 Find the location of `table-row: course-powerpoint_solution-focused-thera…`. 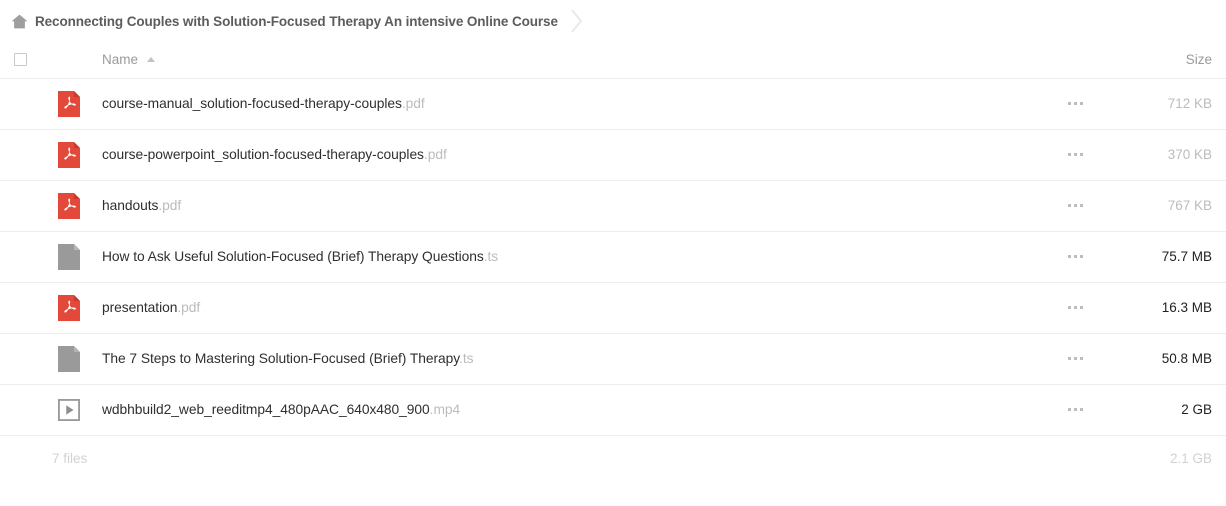

table-row: course-powerpoint_solution-focused-thera… is located at coordinates (613, 154).